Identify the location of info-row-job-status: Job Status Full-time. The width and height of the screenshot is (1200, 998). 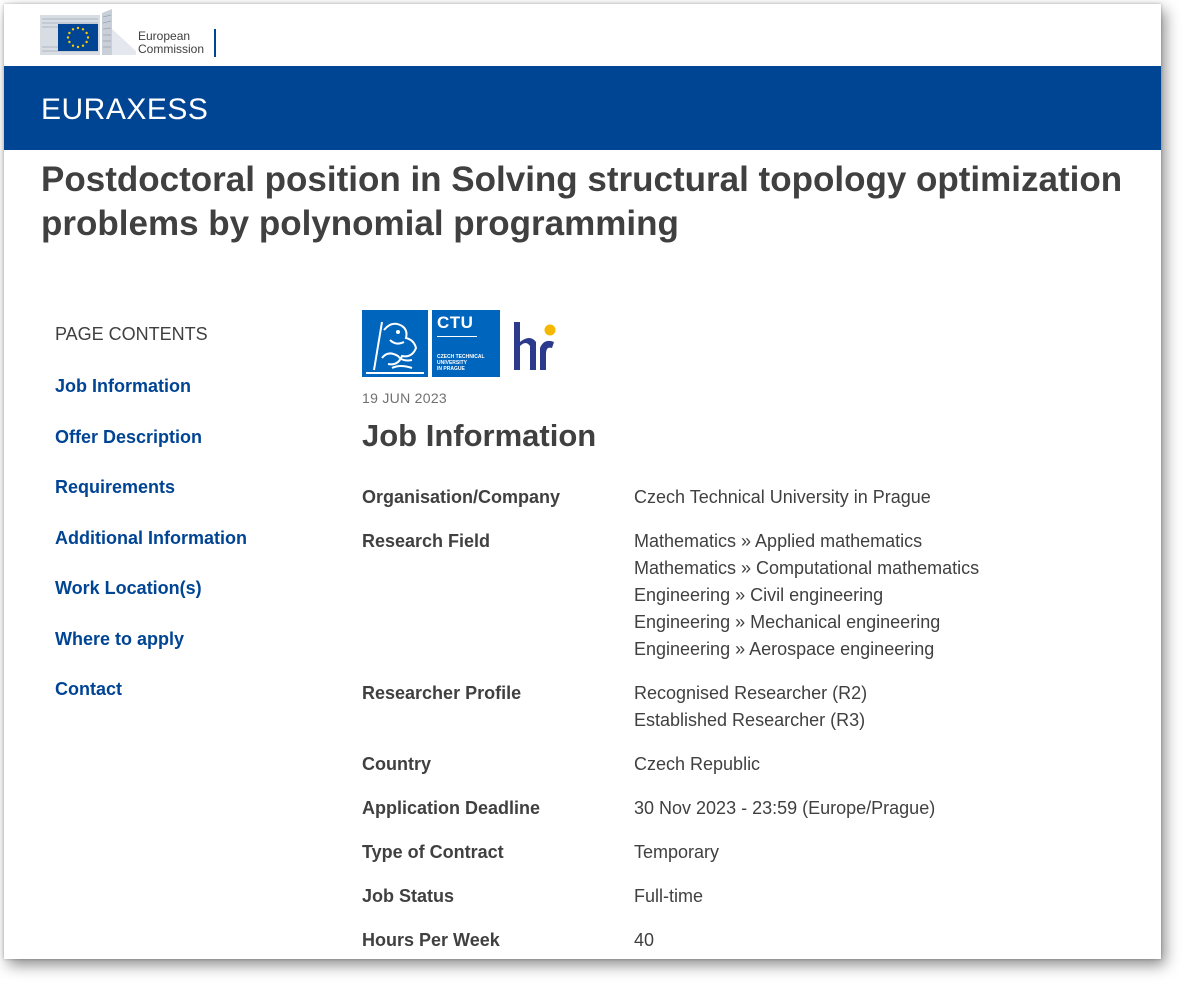
(757, 896).